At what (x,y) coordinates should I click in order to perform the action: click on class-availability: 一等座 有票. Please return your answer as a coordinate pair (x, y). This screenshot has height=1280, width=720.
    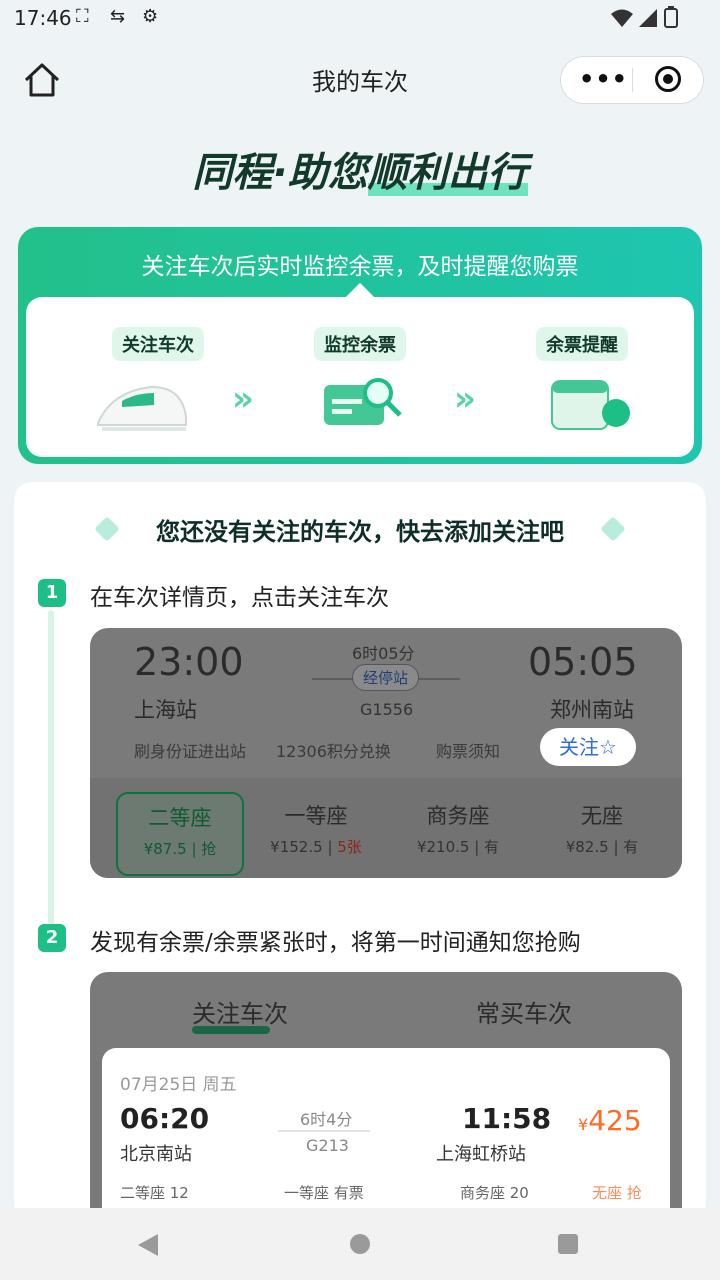
    Looking at the image, I should click on (324, 1193).